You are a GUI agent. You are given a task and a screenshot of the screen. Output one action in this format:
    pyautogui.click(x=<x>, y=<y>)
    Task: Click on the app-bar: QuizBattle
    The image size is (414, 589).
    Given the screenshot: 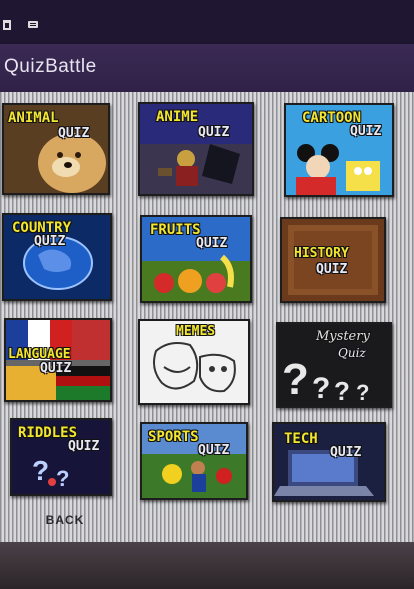 What is the action you would take?
    pyautogui.click(x=207, y=68)
    